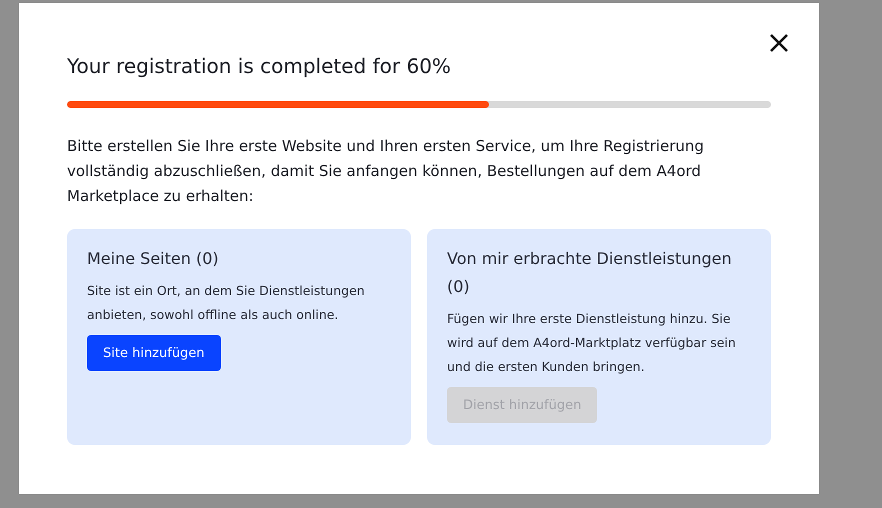 This screenshot has height=508, width=882. What do you see at coordinates (590, 273) in the screenshot?
I see `card-title: Von mir erbrachte Dienstleistungen (0)` at bounding box center [590, 273].